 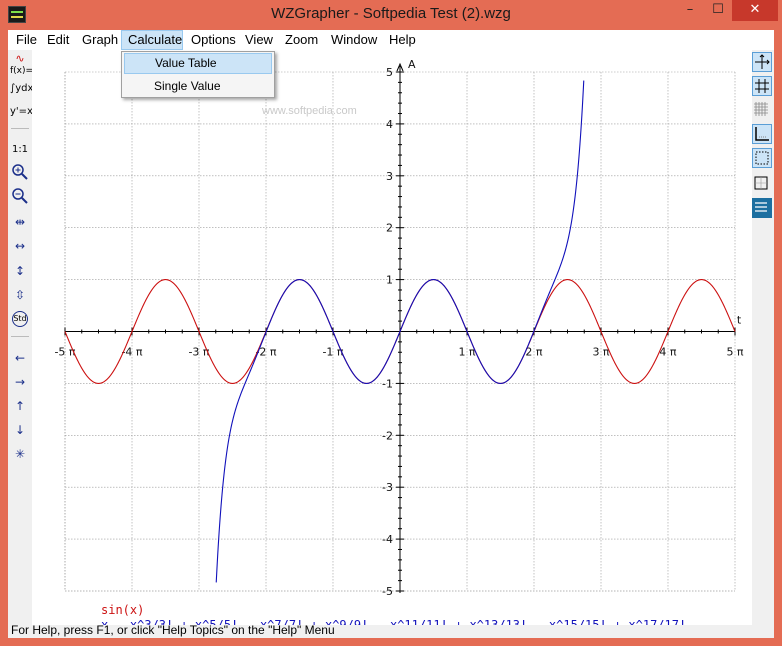 I want to click on window-title: WZGrapher - Softpedia Test (2).wzg, so click(x=391, y=13).